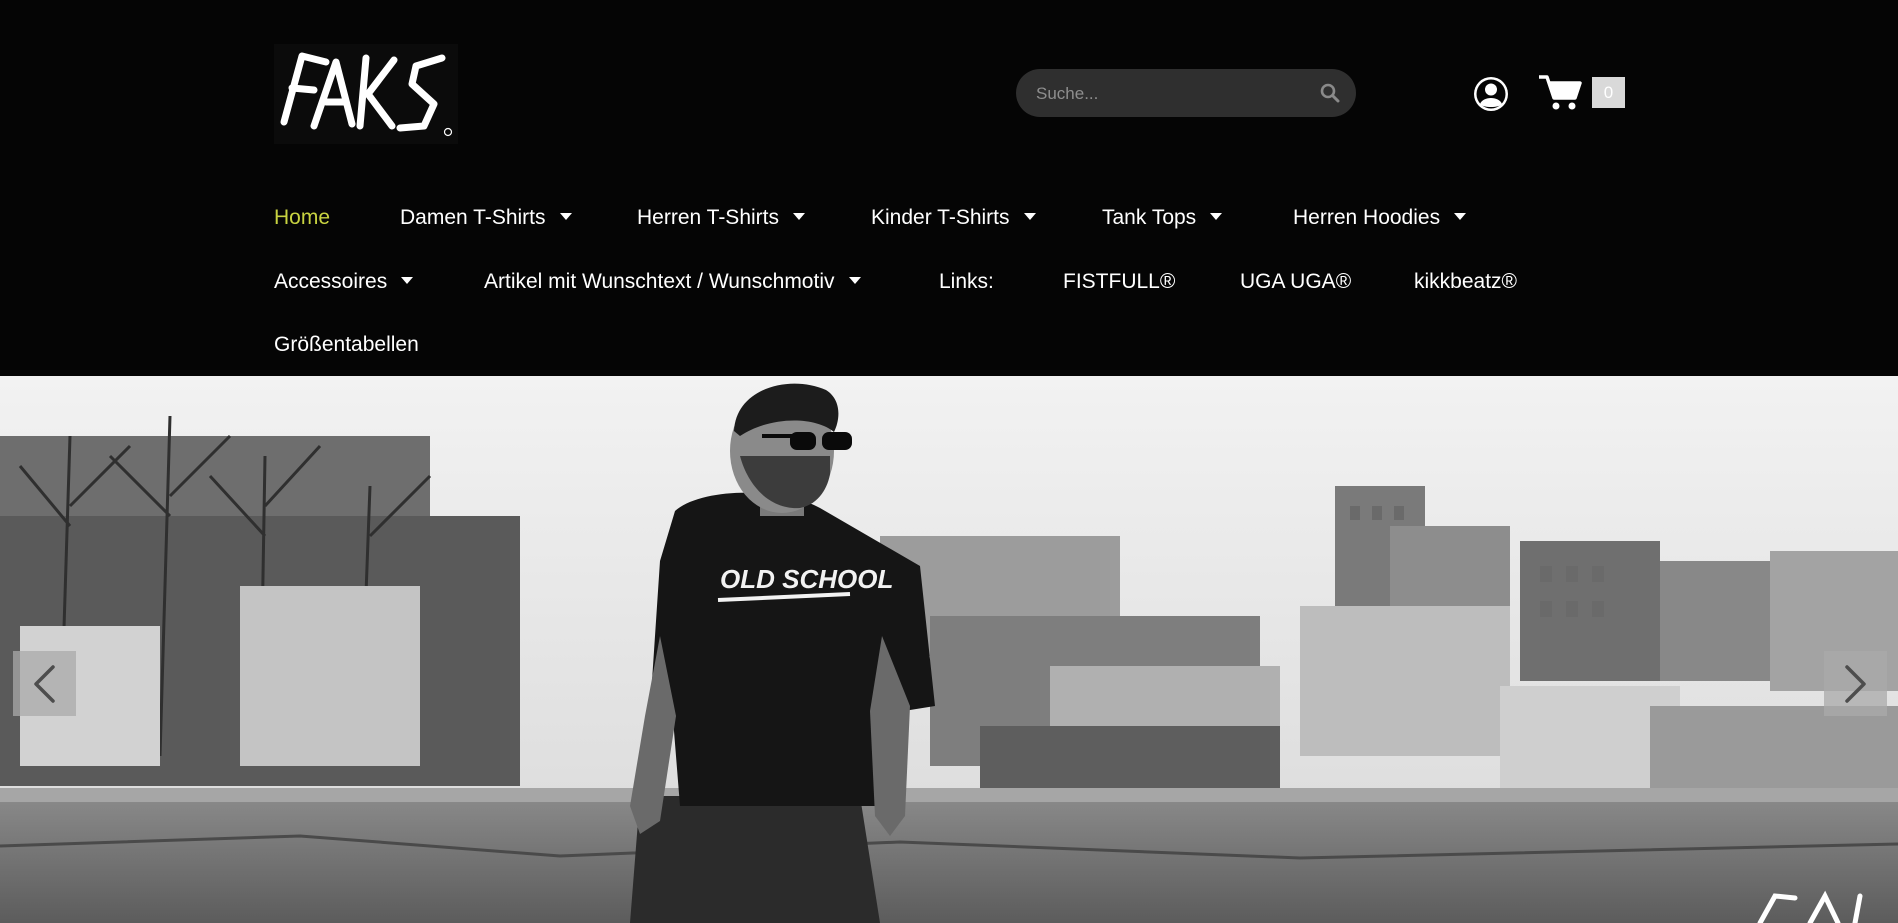 The image size is (1898, 923). I want to click on nav-tank-tops-label: Tank Tops, so click(1149, 217).